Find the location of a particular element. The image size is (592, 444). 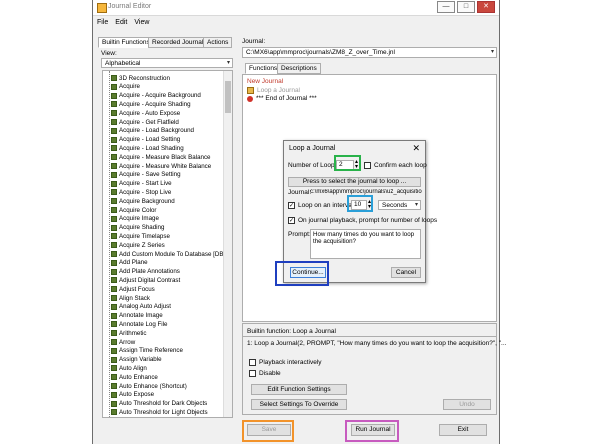

undo-button: Undo is located at coordinates (467, 404).